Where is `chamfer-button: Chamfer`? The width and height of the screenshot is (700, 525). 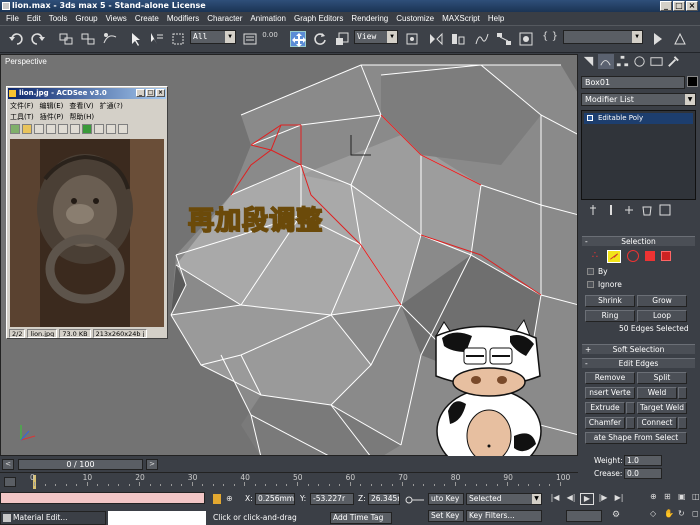
chamfer-button: Chamfer is located at coordinates (605, 423).